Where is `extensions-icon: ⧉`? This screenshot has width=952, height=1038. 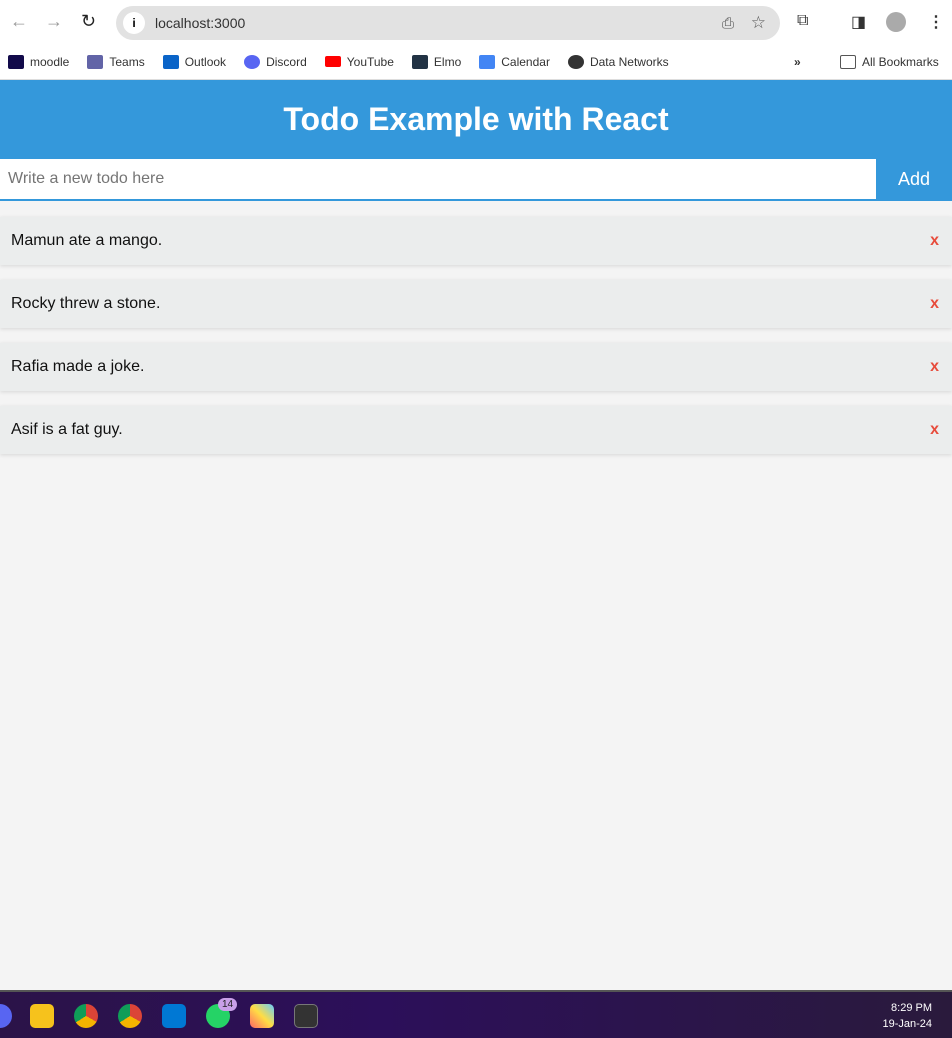
extensions-icon: ⧉ is located at coordinates (802, 21).